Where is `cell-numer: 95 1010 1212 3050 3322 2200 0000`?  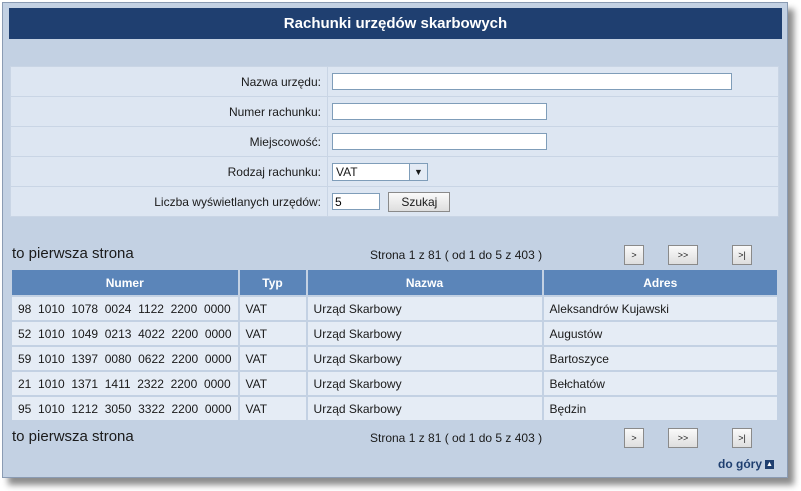 cell-numer: 95 1010 1212 3050 3322 2200 0000 is located at coordinates (125, 408).